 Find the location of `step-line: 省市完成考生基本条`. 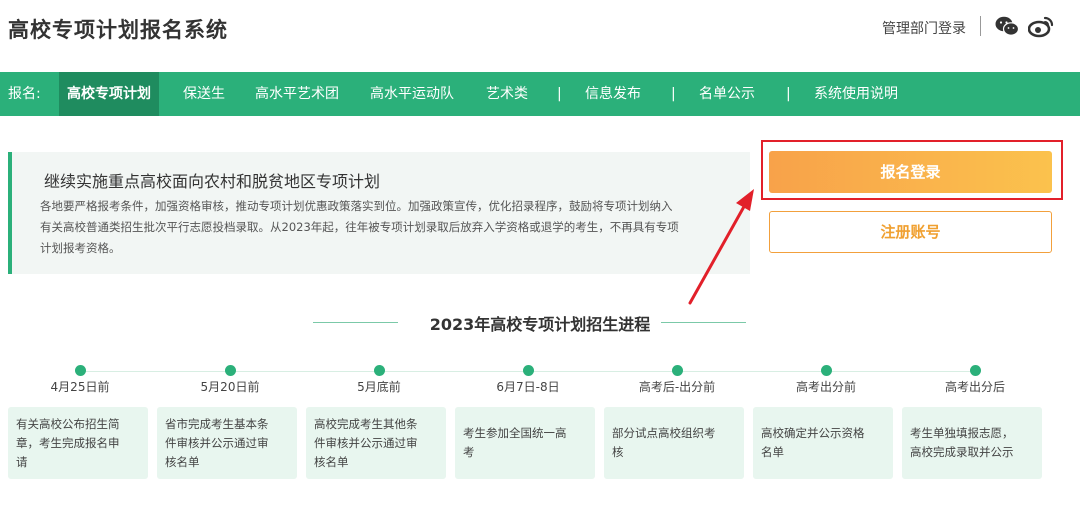

step-line: 省市完成考生基本条 is located at coordinates (217, 423).